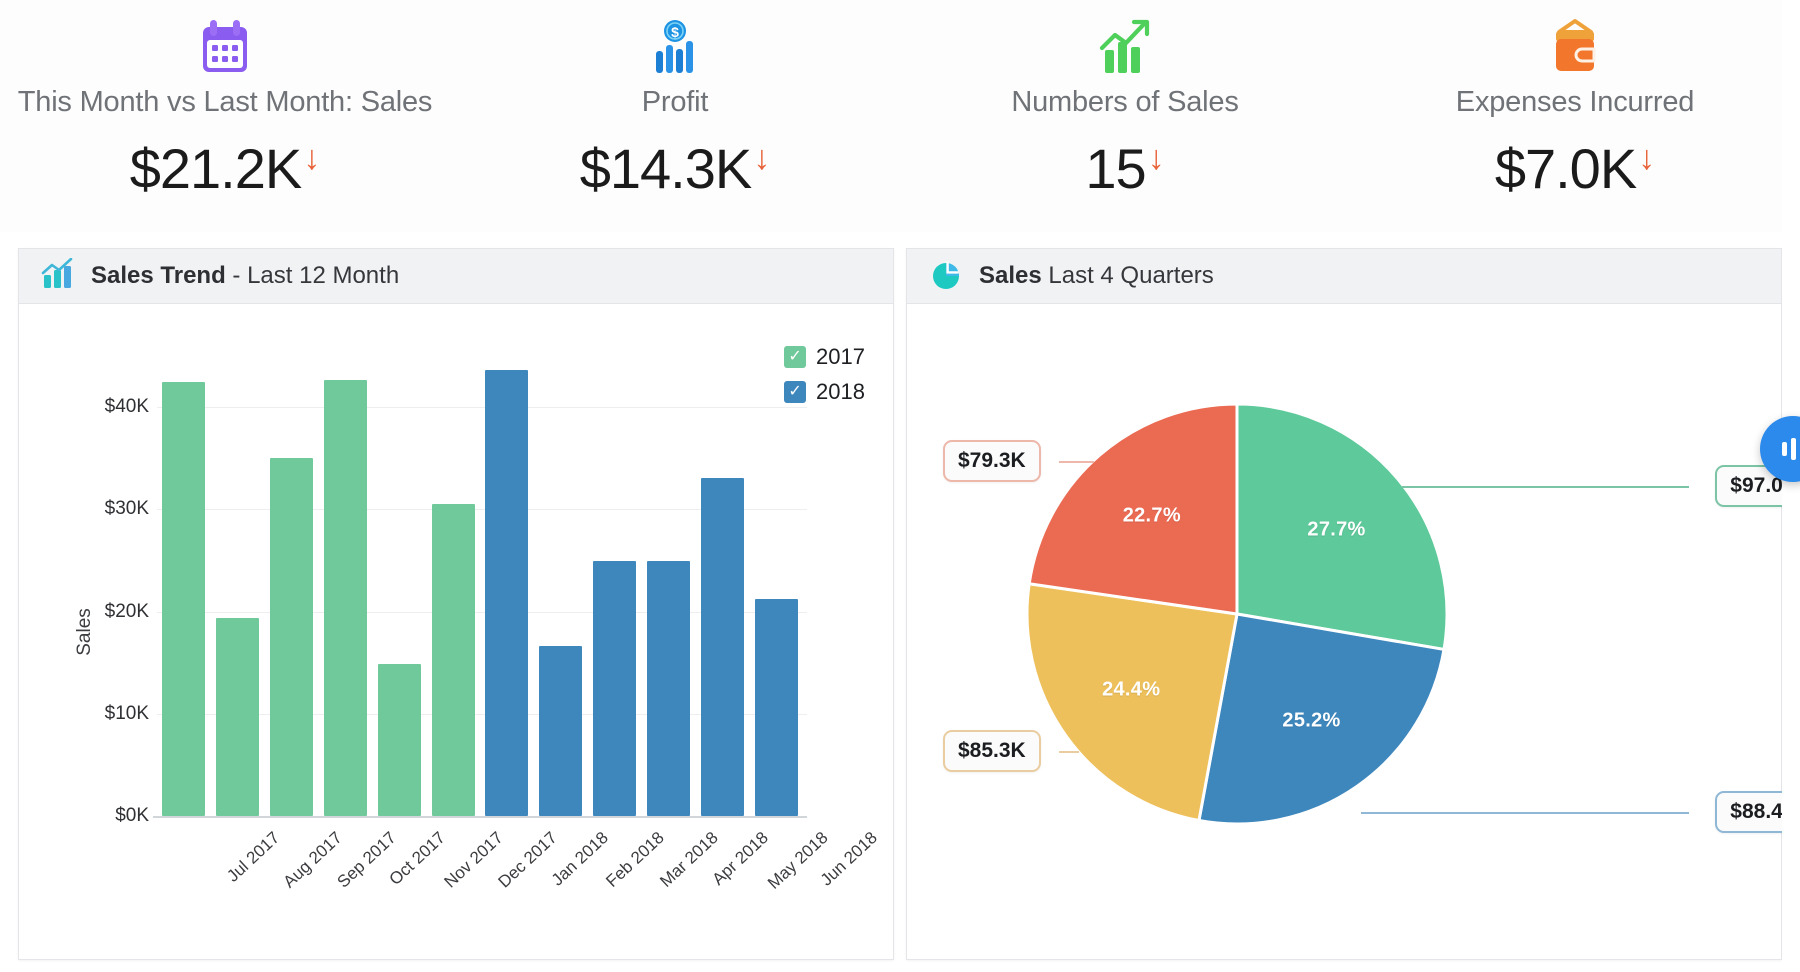  What do you see at coordinates (126, 407) in the screenshot?
I see `y-axis-tick-label: $40K` at bounding box center [126, 407].